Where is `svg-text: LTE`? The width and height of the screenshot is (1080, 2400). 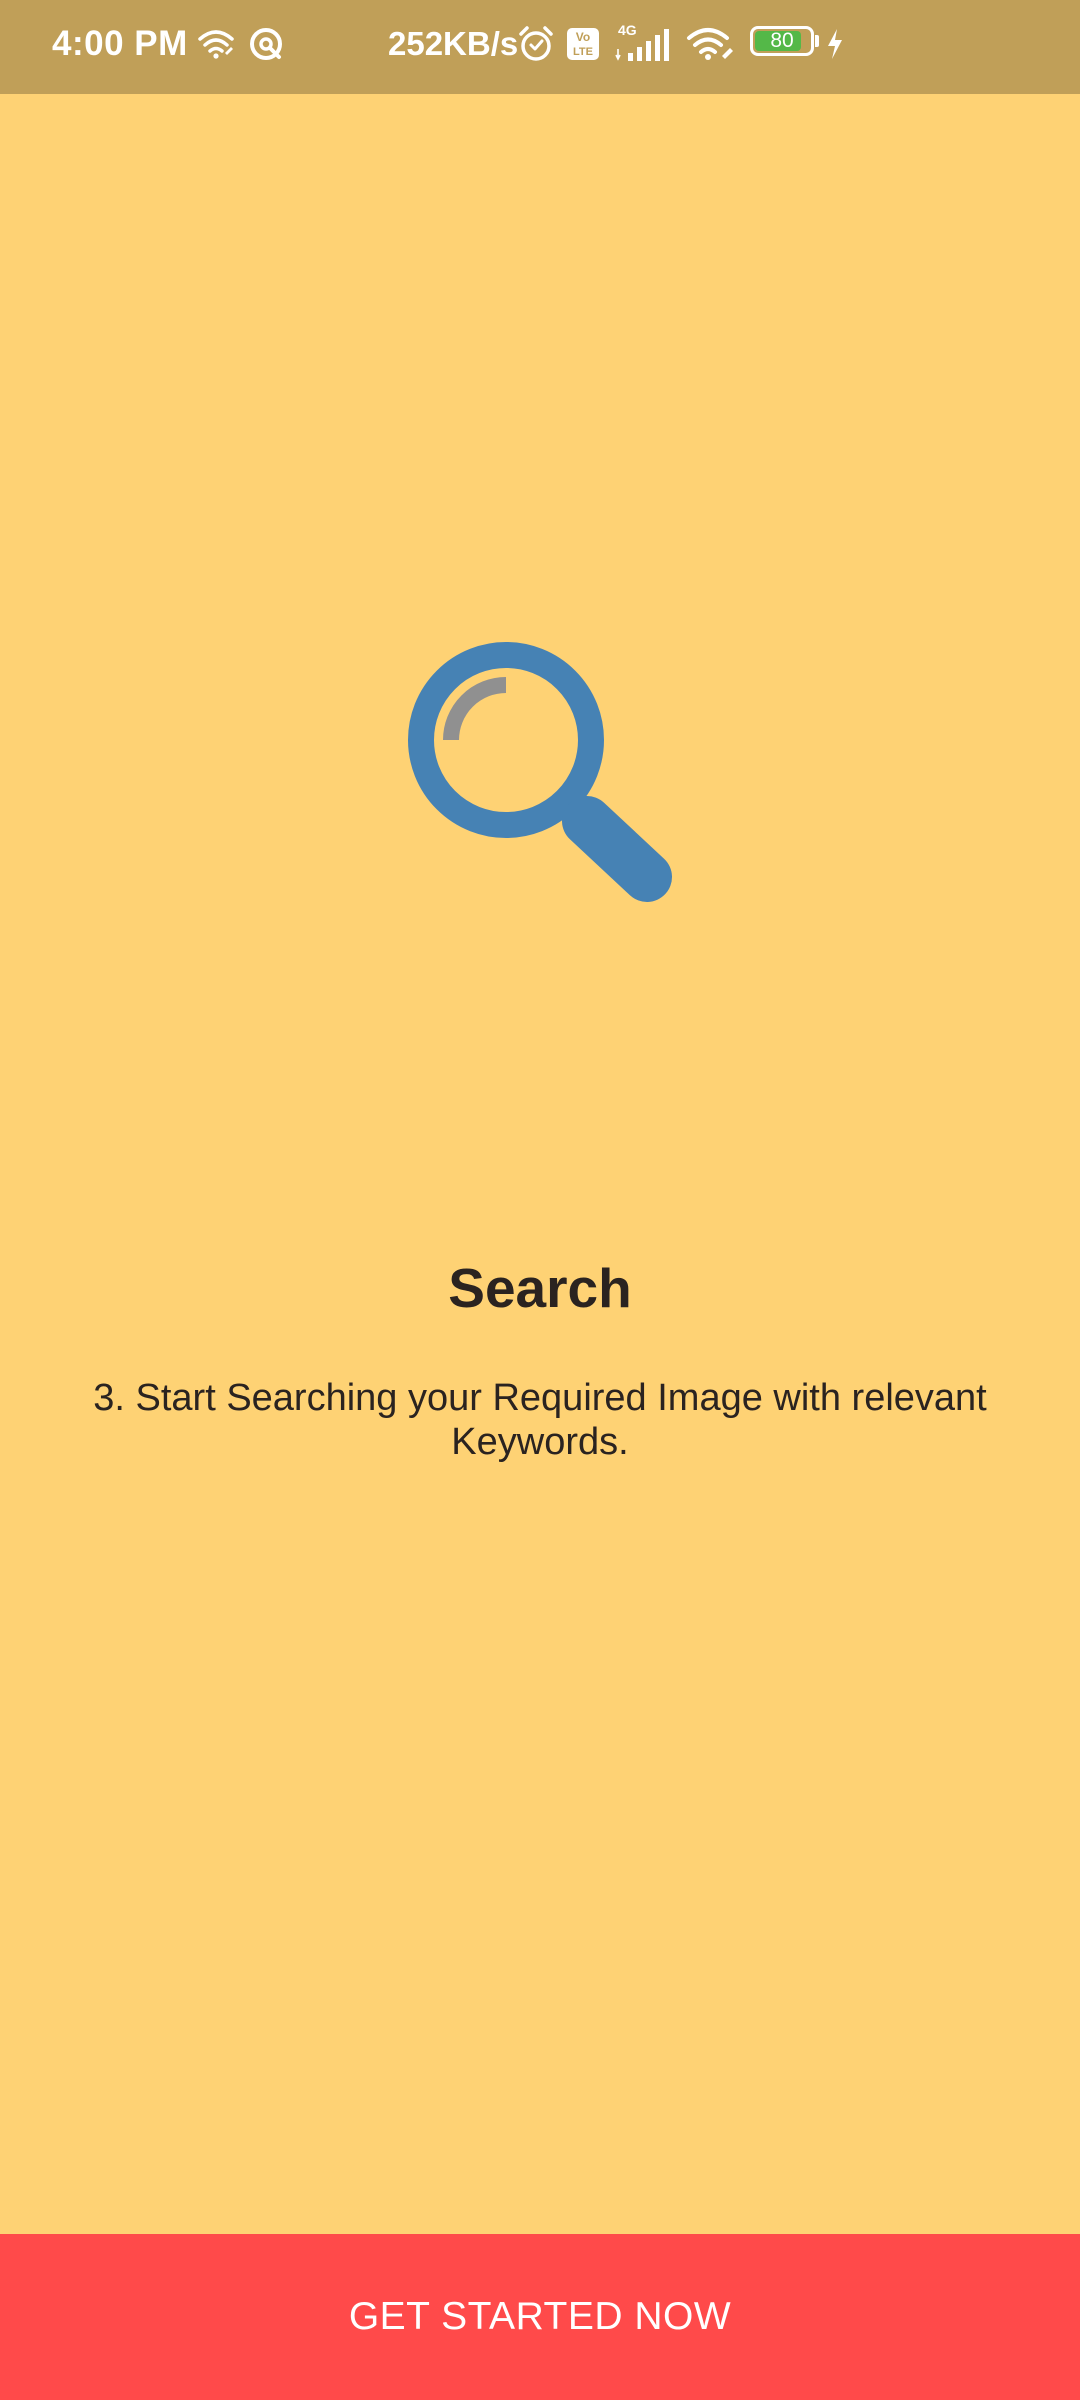 svg-text: LTE is located at coordinates (583, 52).